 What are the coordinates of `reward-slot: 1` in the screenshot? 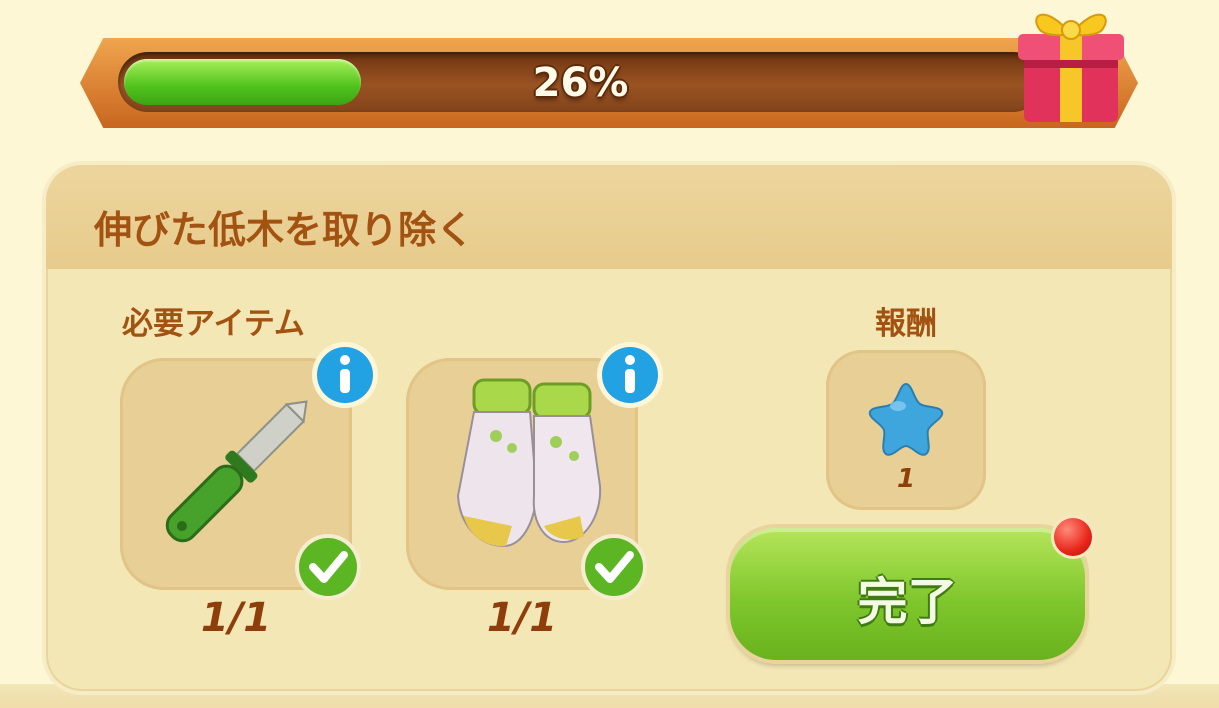 It's located at (906, 430).